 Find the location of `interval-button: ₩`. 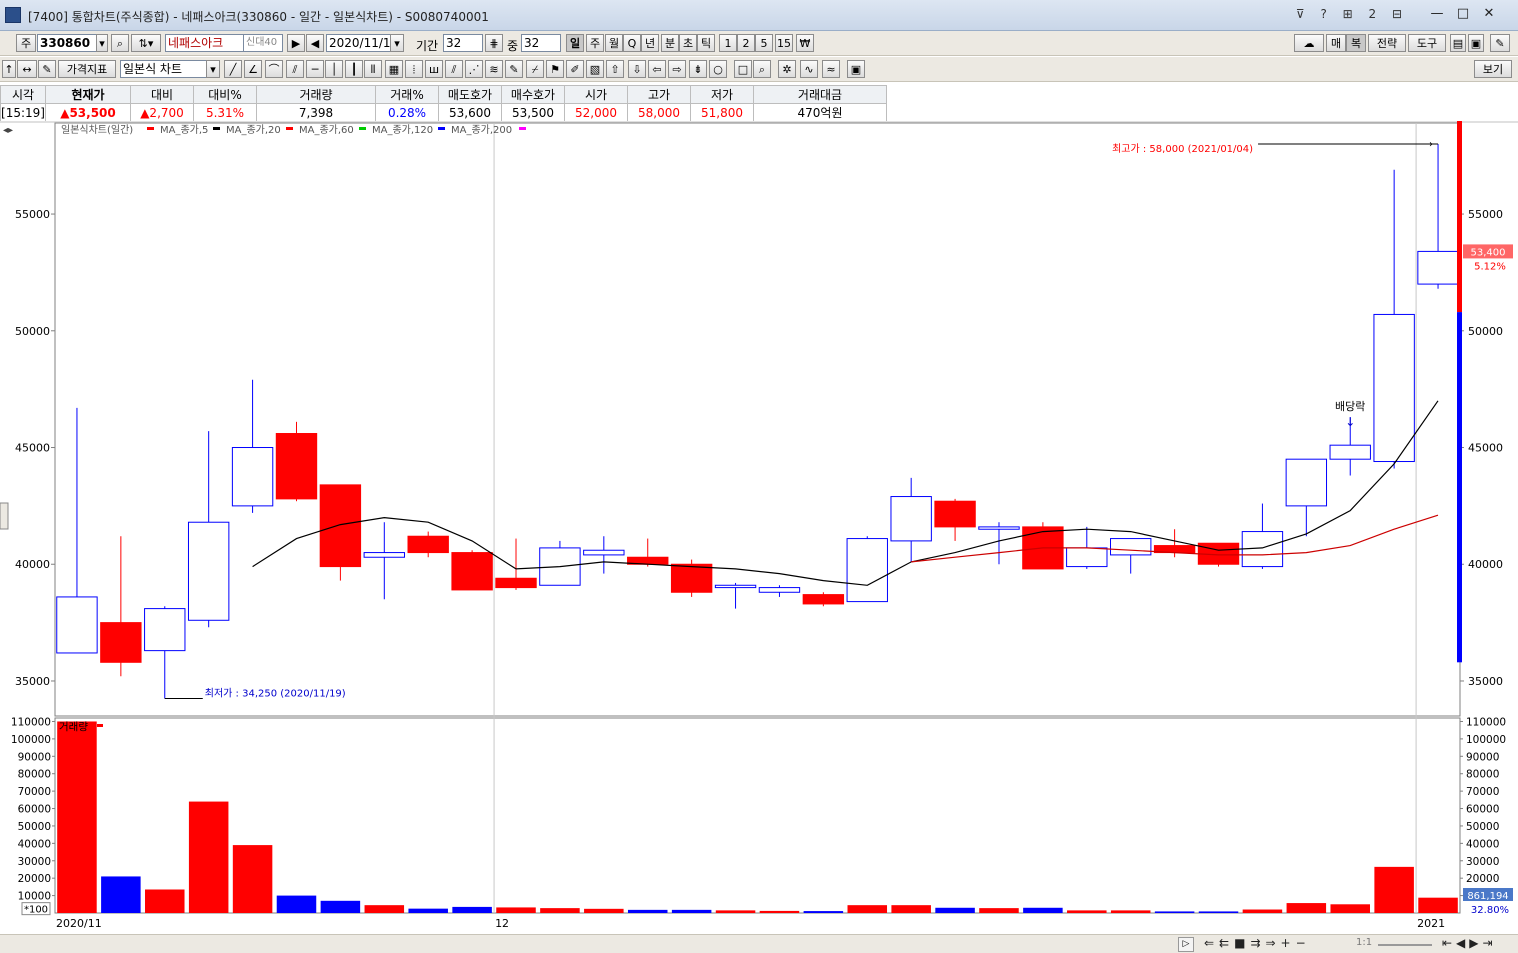

interval-button: ₩ is located at coordinates (805, 43).